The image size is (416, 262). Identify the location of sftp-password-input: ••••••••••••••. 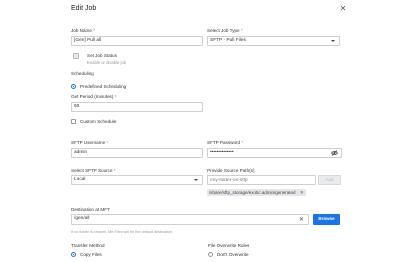
(274, 153).